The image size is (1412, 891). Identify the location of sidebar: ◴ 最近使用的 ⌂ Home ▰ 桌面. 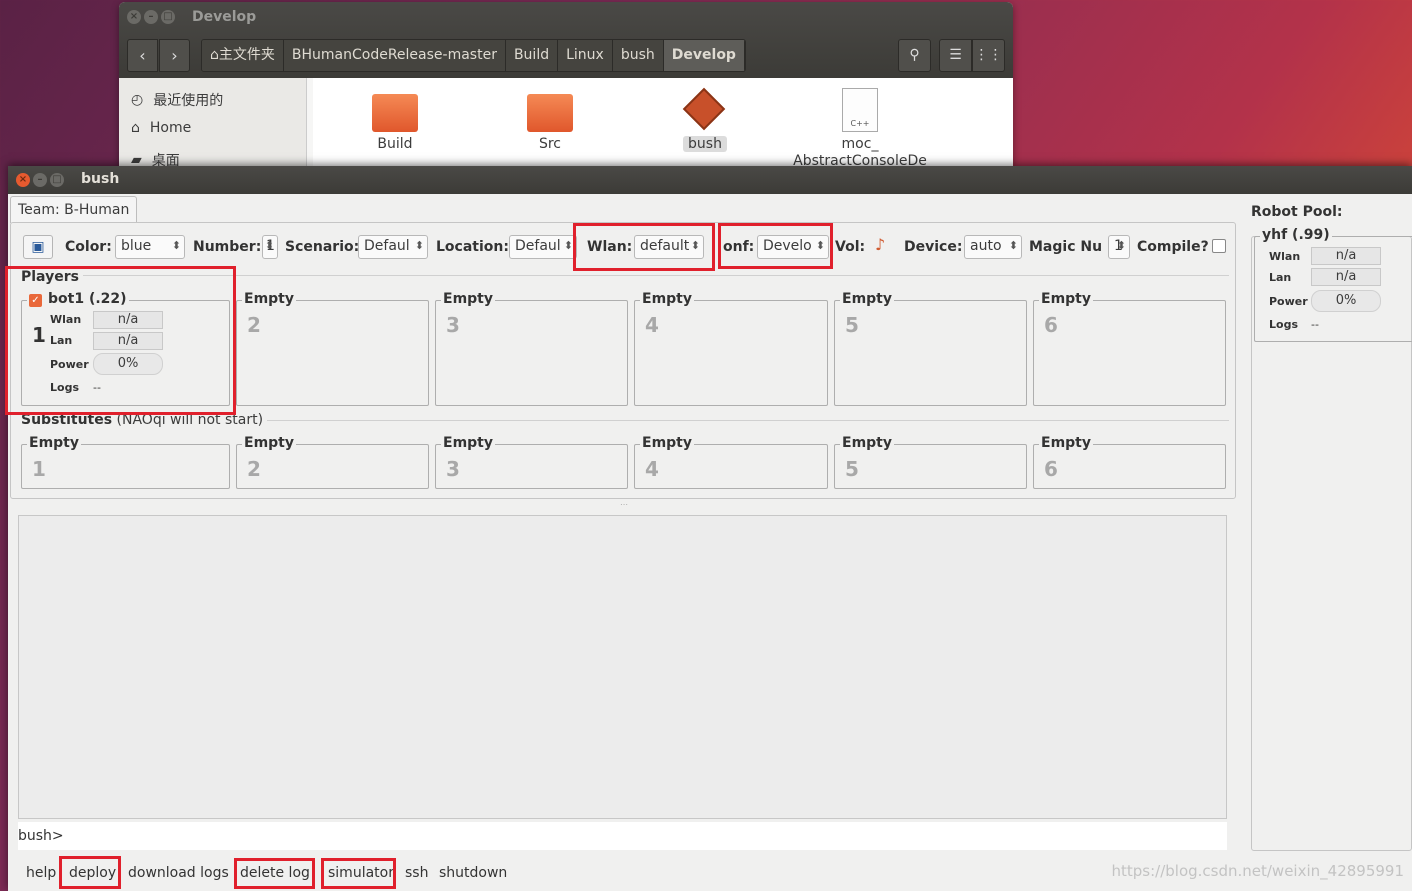
(213, 122).